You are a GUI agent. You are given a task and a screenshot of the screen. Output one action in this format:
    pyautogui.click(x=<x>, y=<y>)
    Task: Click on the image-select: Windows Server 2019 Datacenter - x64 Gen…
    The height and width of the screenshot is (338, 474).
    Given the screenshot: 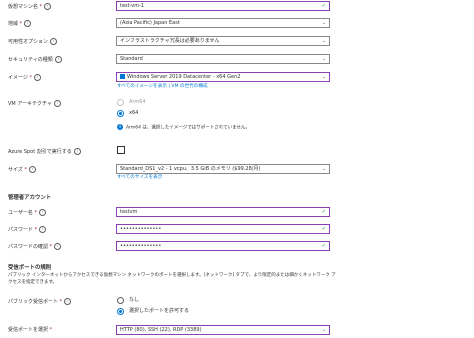 What is the action you would take?
    pyautogui.click(x=223, y=77)
    